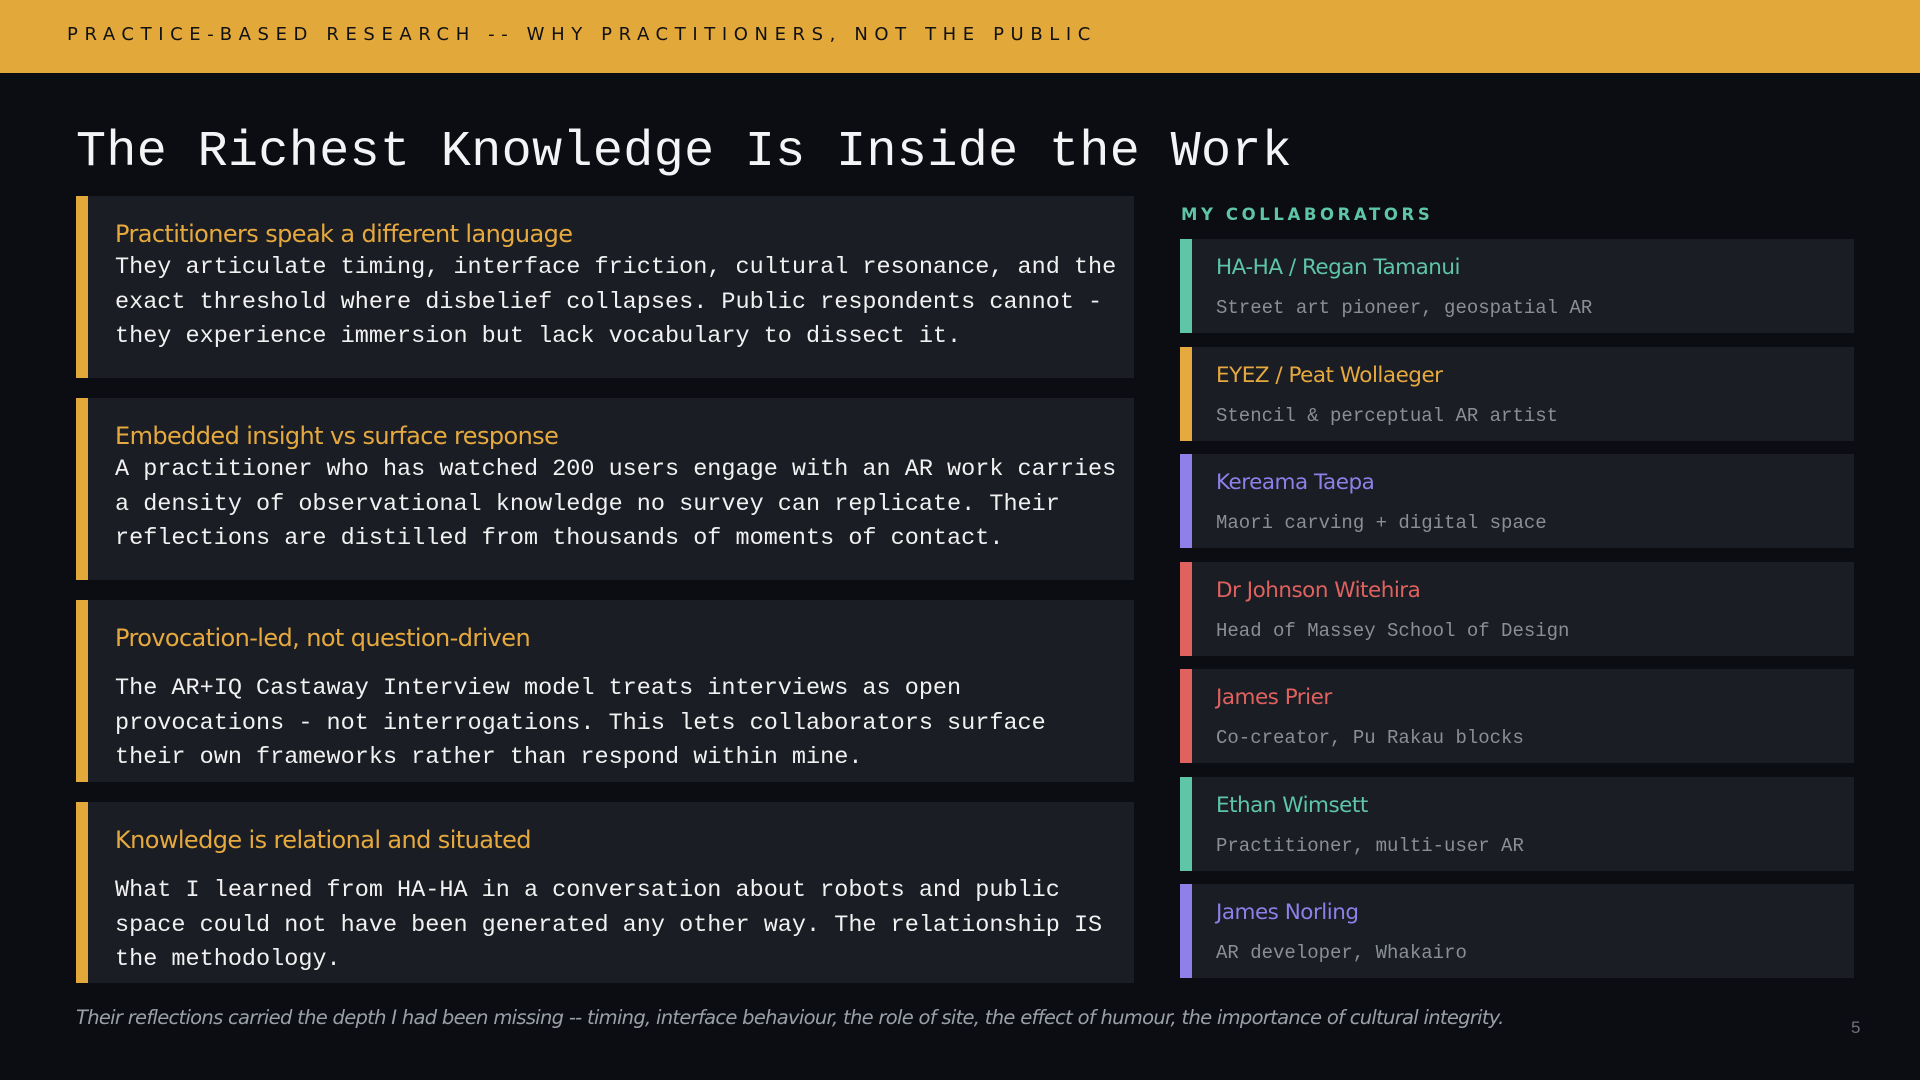  I want to click on collaborator-name: HA-HA / Regan Tamanui, so click(1338, 267).